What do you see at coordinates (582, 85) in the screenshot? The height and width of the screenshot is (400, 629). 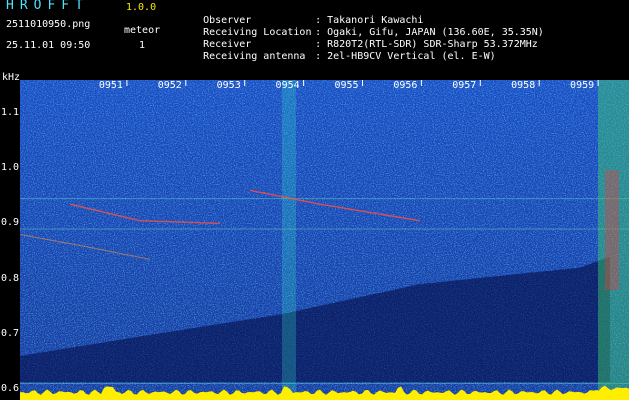 I see `time-tick-label: 0959` at bounding box center [582, 85].